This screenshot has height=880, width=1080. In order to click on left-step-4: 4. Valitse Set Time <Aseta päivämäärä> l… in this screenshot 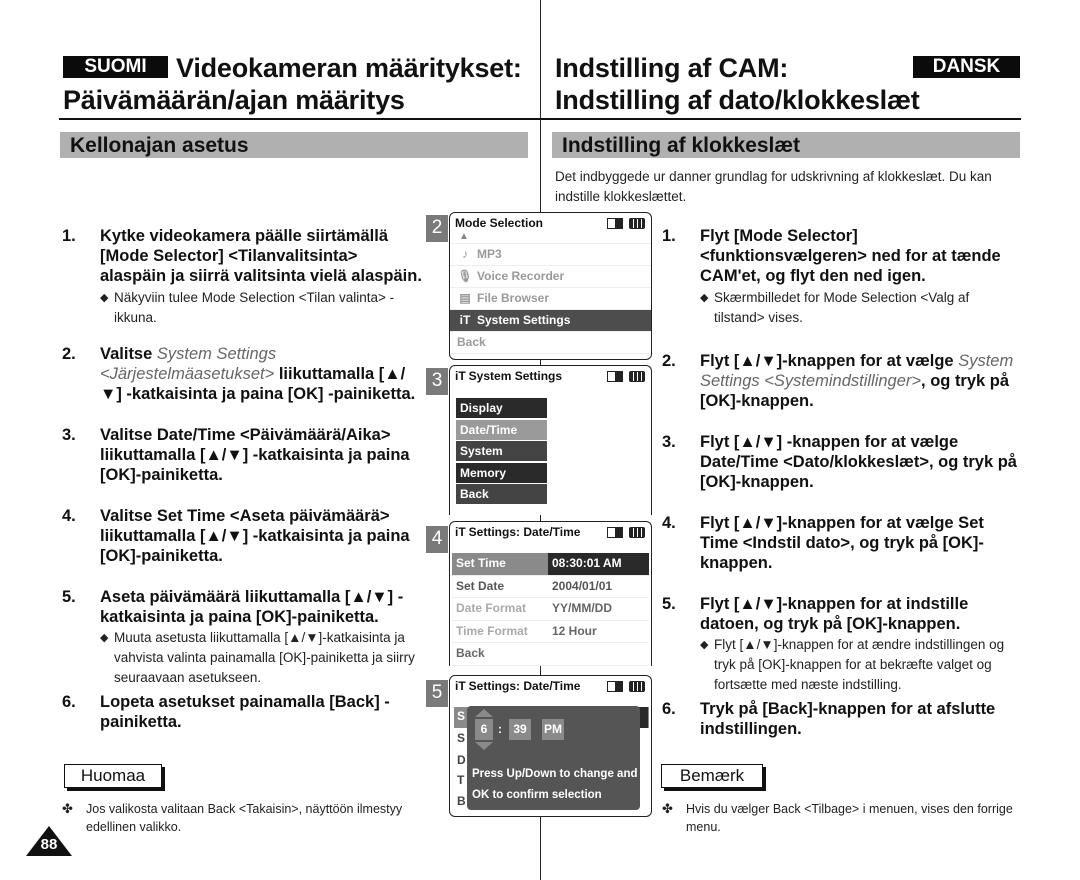, I will do `click(242, 536)`.